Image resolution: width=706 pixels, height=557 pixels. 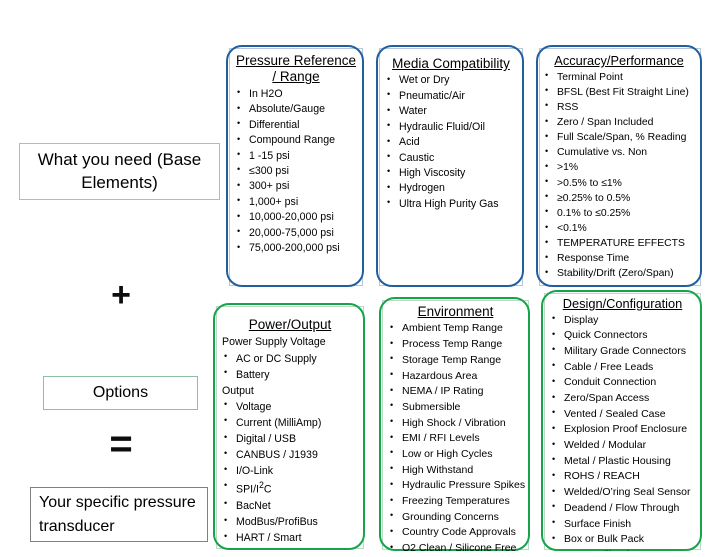 What do you see at coordinates (455, 454) in the screenshot?
I see `card-item: Low or High Cycles` at bounding box center [455, 454].